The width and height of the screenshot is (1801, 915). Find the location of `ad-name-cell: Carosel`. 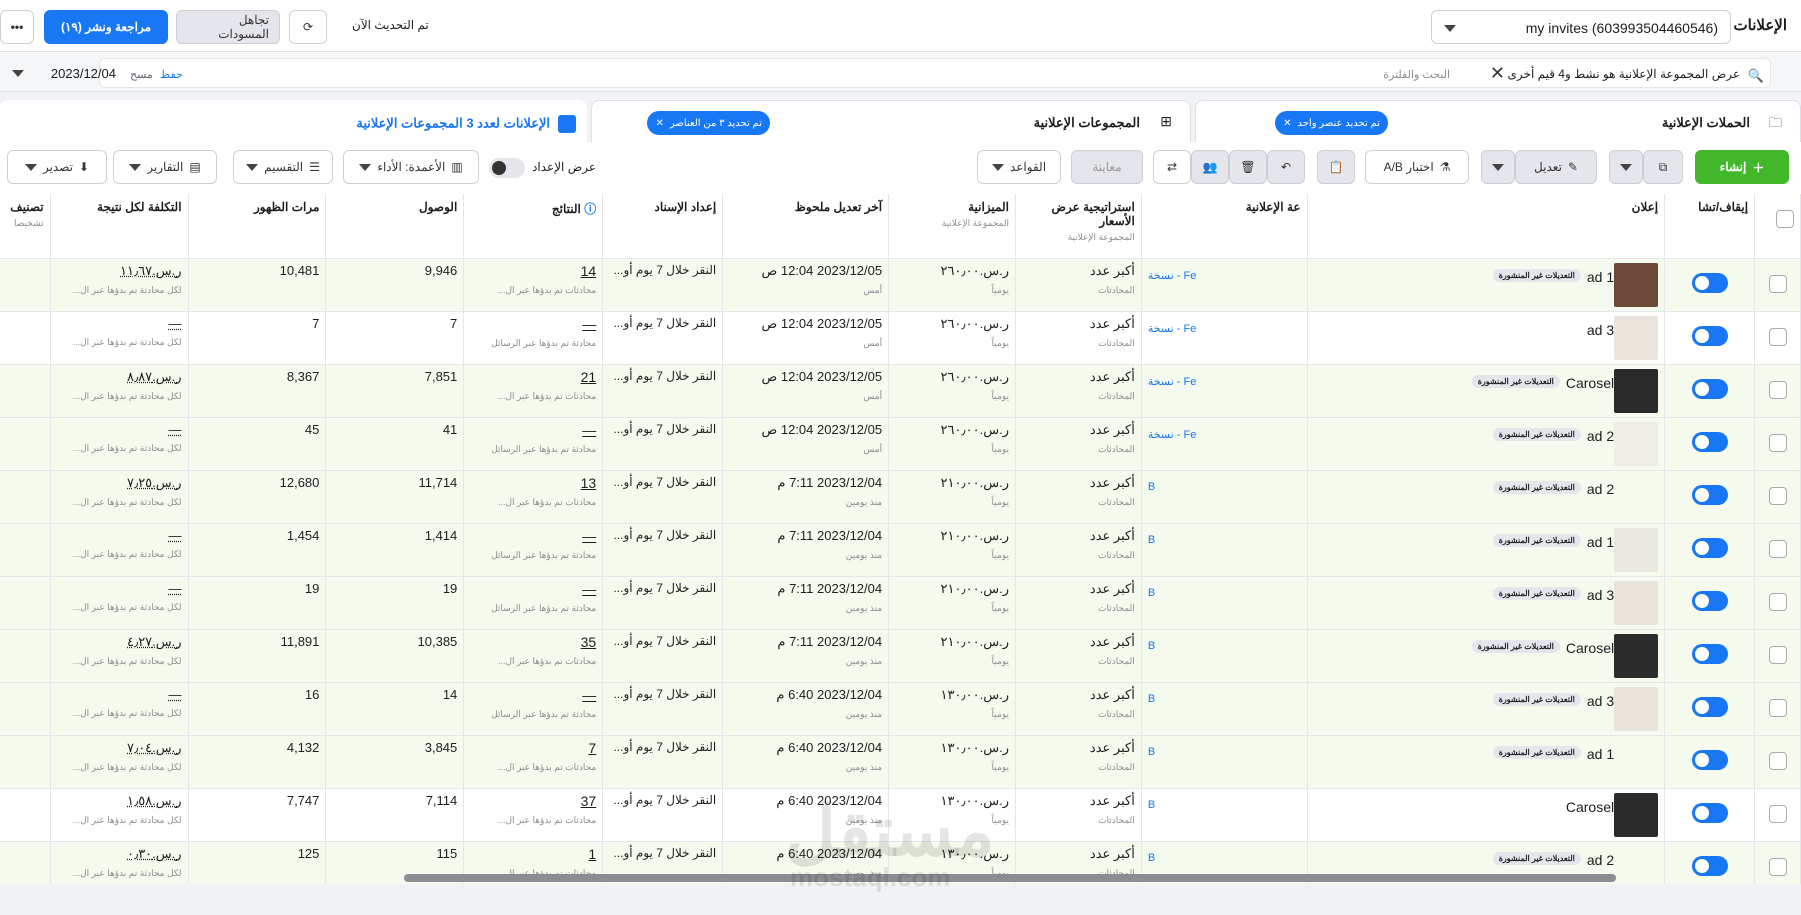

ad-name-cell: Carosel is located at coordinates (1486, 815).